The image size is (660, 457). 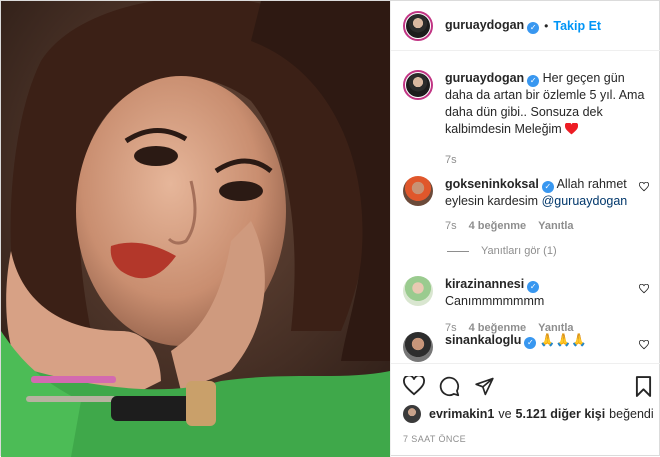 I want to click on author-username-text: guruaydogan, so click(x=484, y=25).